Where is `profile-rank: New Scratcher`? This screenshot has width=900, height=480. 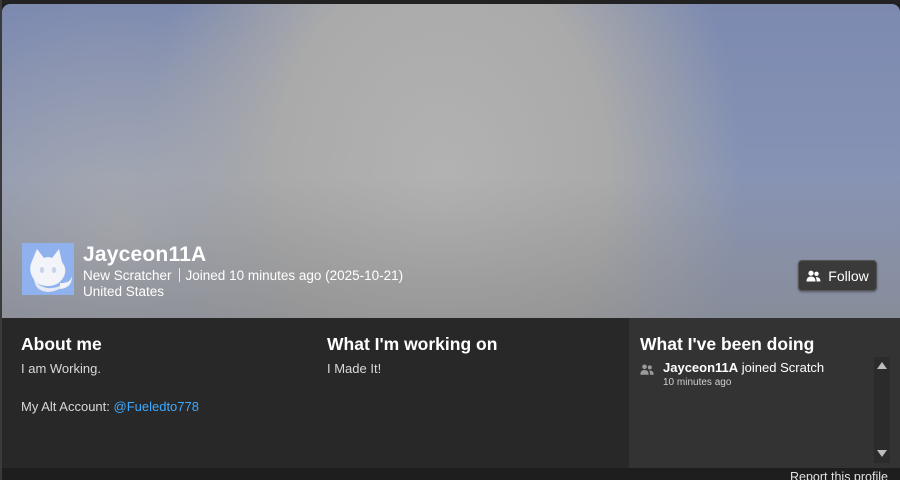 profile-rank: New Scratcher is located at coordinates (127, 275).